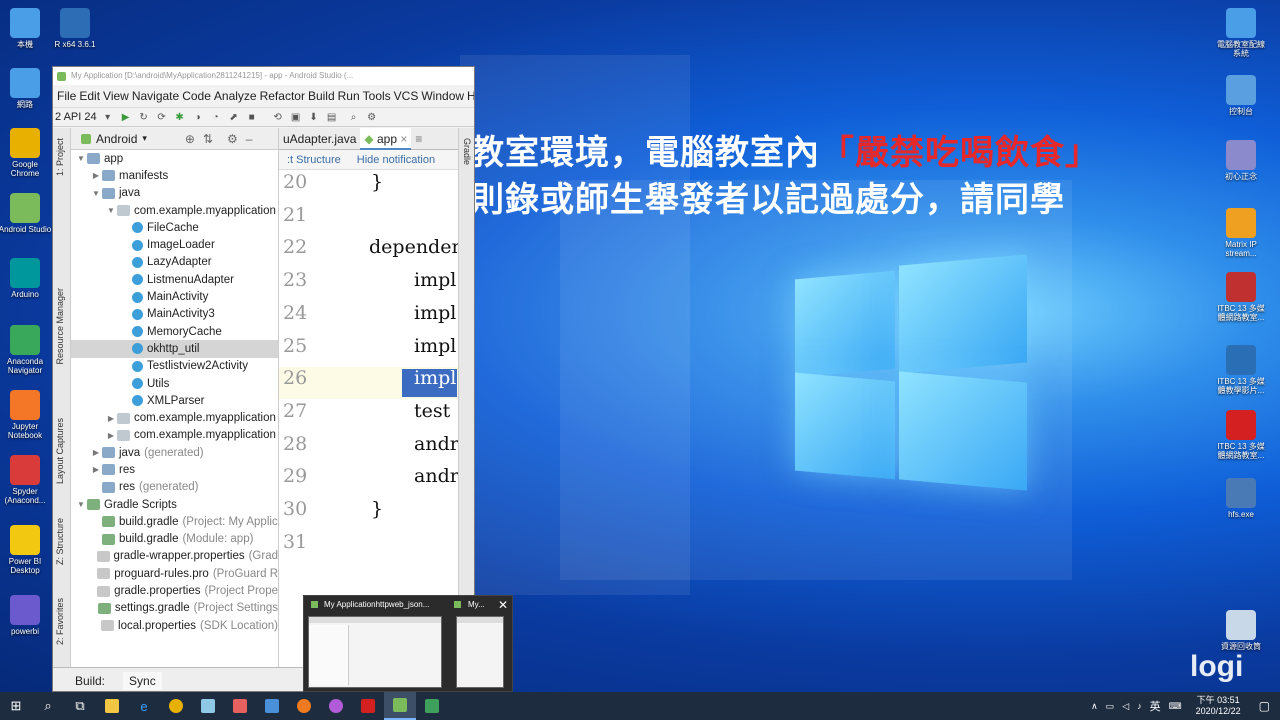 This screenshot has height=720, width=1280. What do you see at coordinates (1139, 706) in the screenshot?
I see `microphone-icon: ♪` at bounding box center [1139, 706].